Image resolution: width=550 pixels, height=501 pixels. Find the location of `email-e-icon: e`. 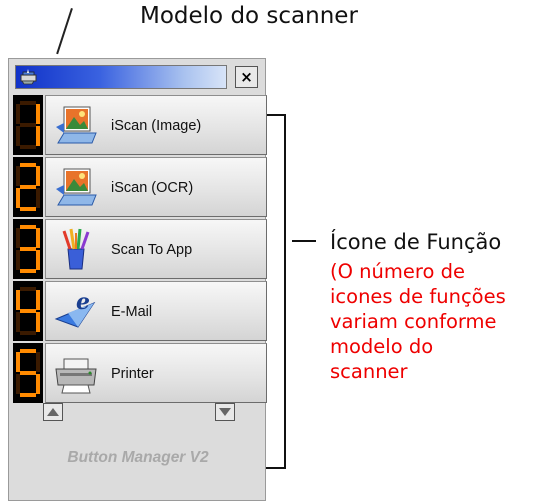

email-e-icon: e is located at coordinates (75, 308).